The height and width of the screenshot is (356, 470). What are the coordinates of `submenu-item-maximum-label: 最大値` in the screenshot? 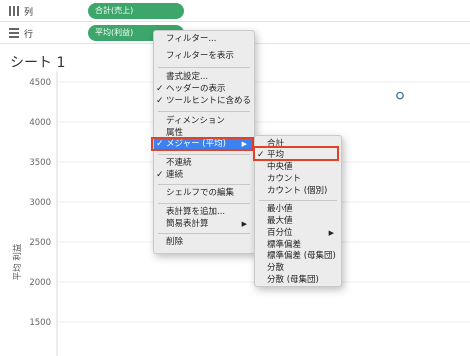 It's located at (280, 221).